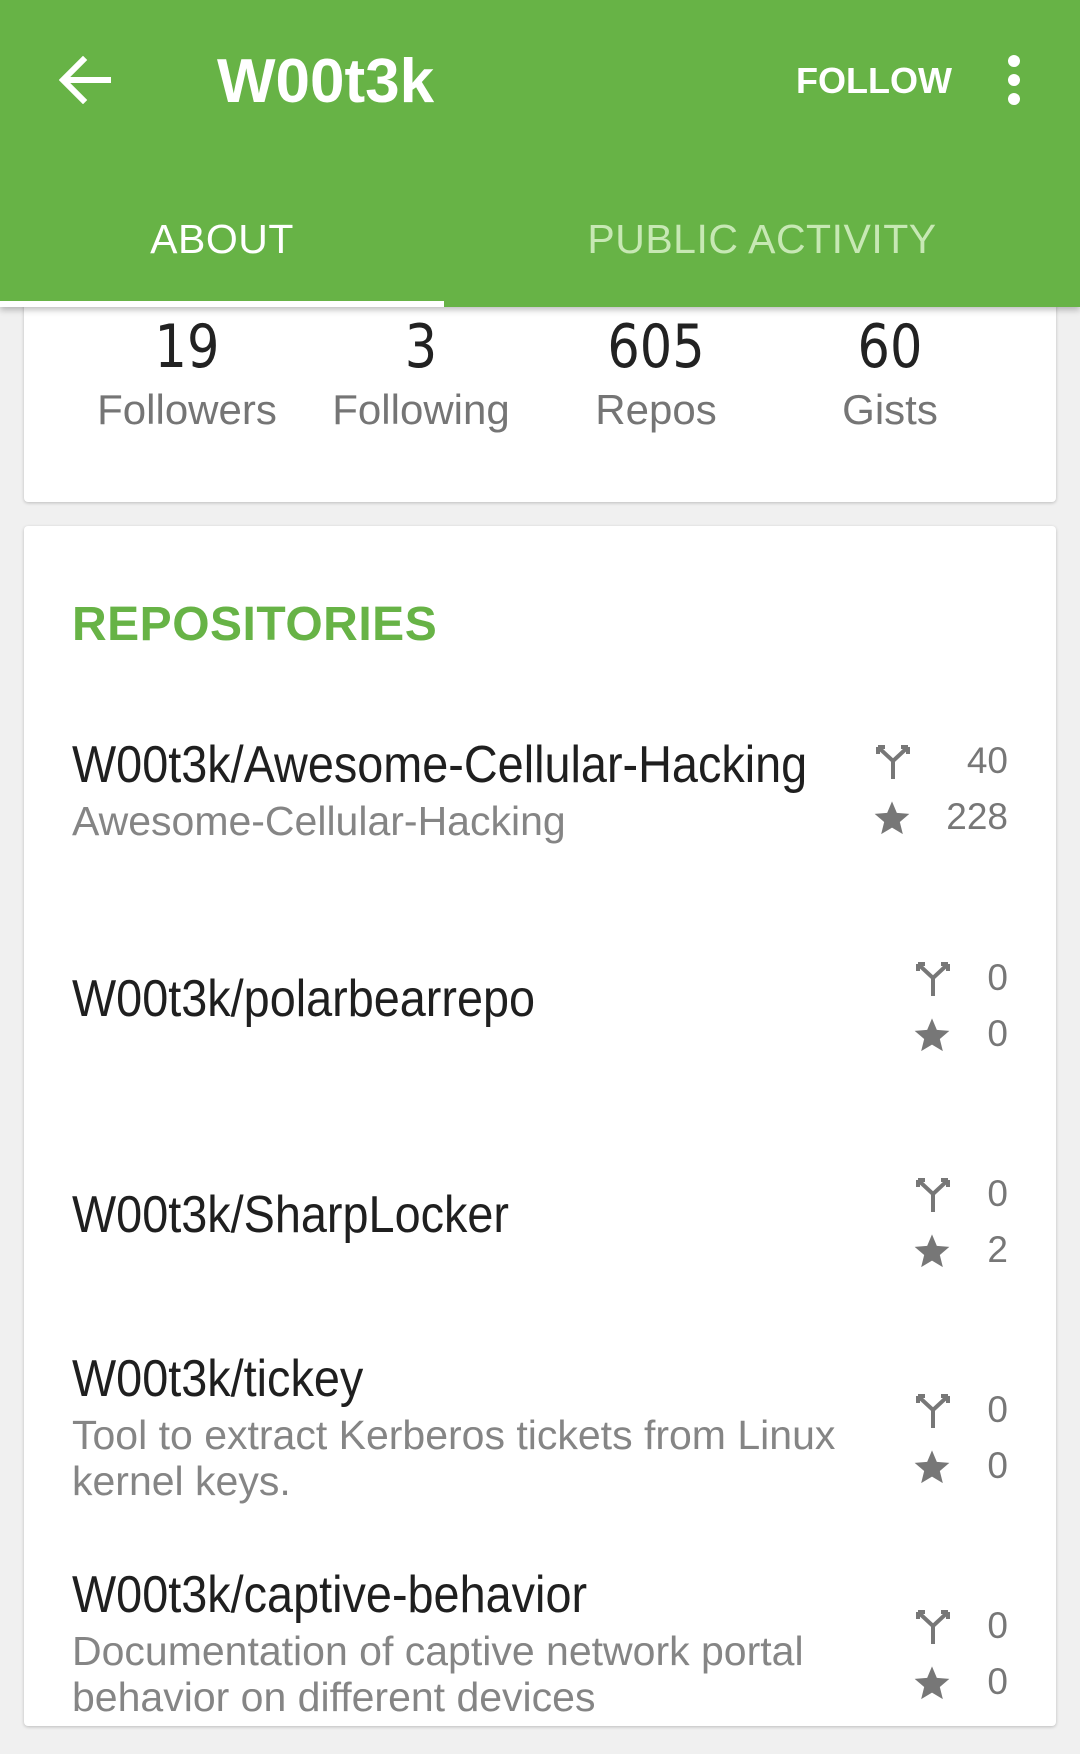  What do you see at coordinates (440, 765) in the screenshot?
I see `repo-name: W00t3k/Awesome-Cellular-Hacking` at bounding box center [440, 765].